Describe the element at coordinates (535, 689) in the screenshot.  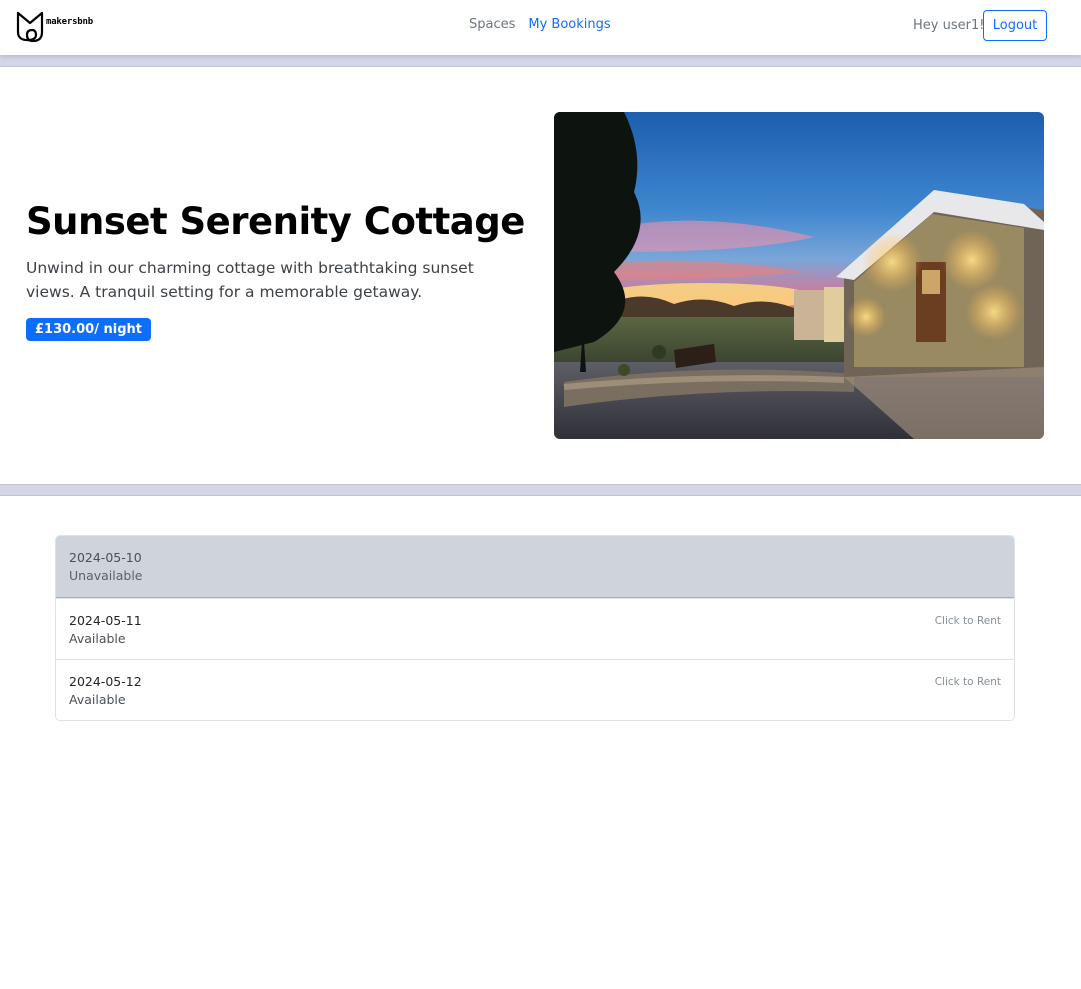
I see `date-item-available: 2024-05-12 Available Click to Rent` at that location.